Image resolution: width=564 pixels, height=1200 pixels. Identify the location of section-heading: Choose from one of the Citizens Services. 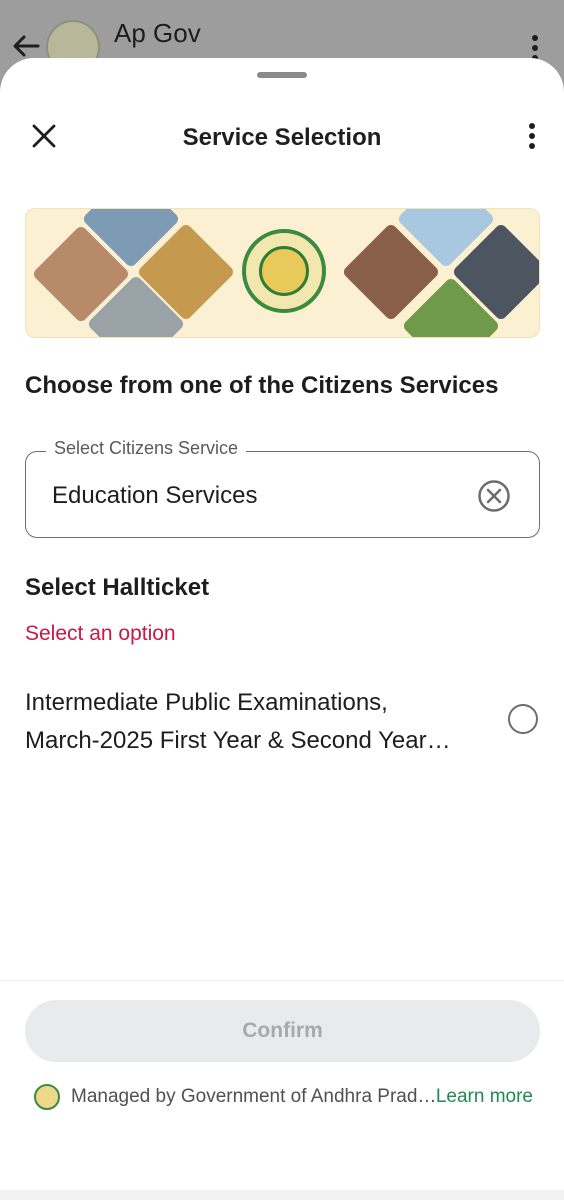
(262, 385).